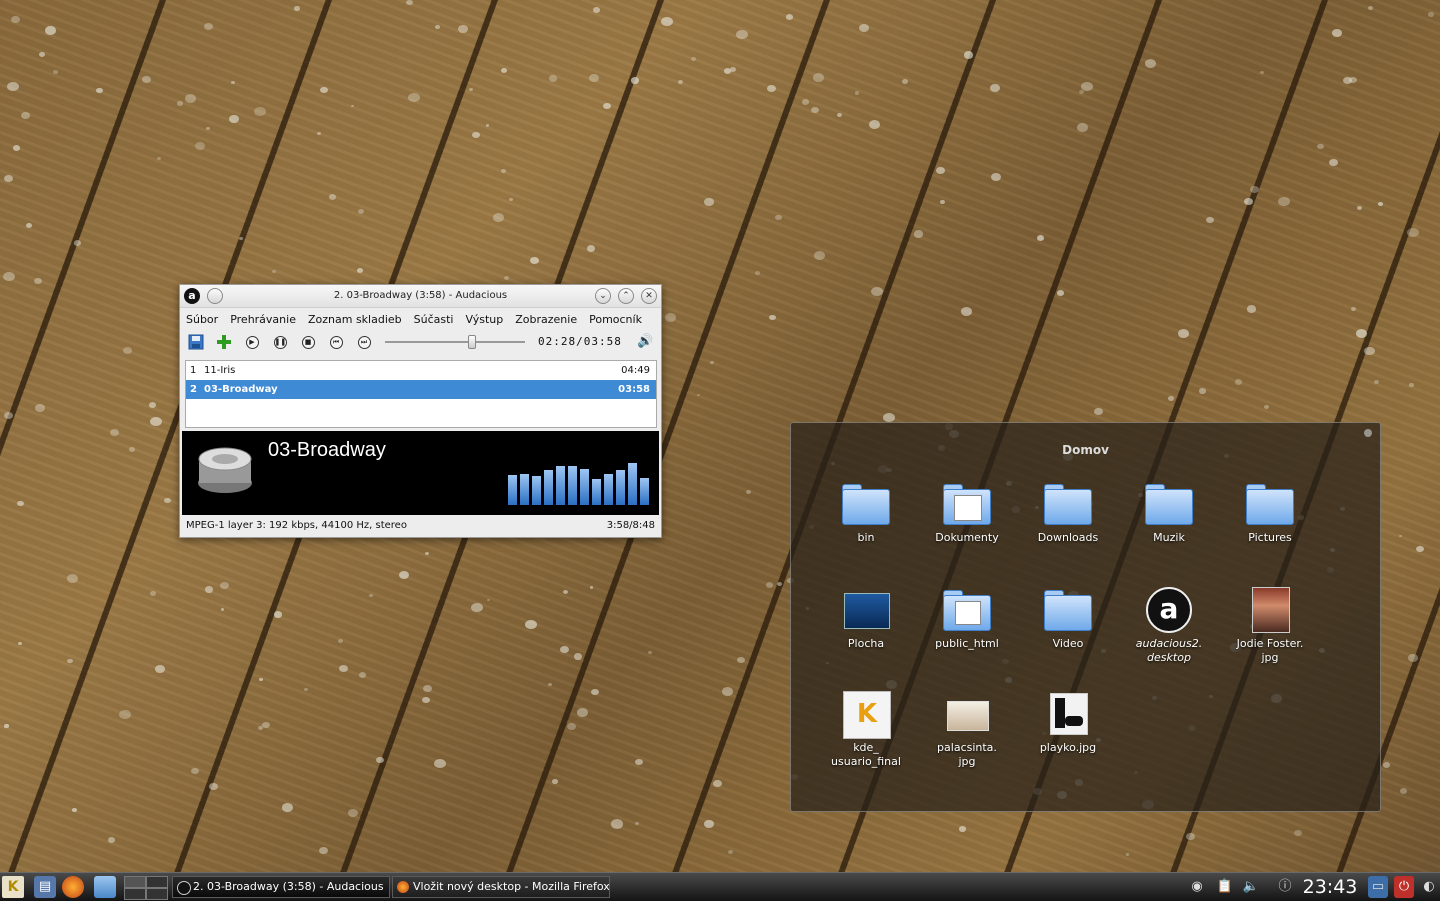 The image size is (1440, 901). What do you see at coordinates (421, 370) in the screenshot?
I see `playlist-row: 1 11-Iris 04:49` at bounding box center [421, 370].